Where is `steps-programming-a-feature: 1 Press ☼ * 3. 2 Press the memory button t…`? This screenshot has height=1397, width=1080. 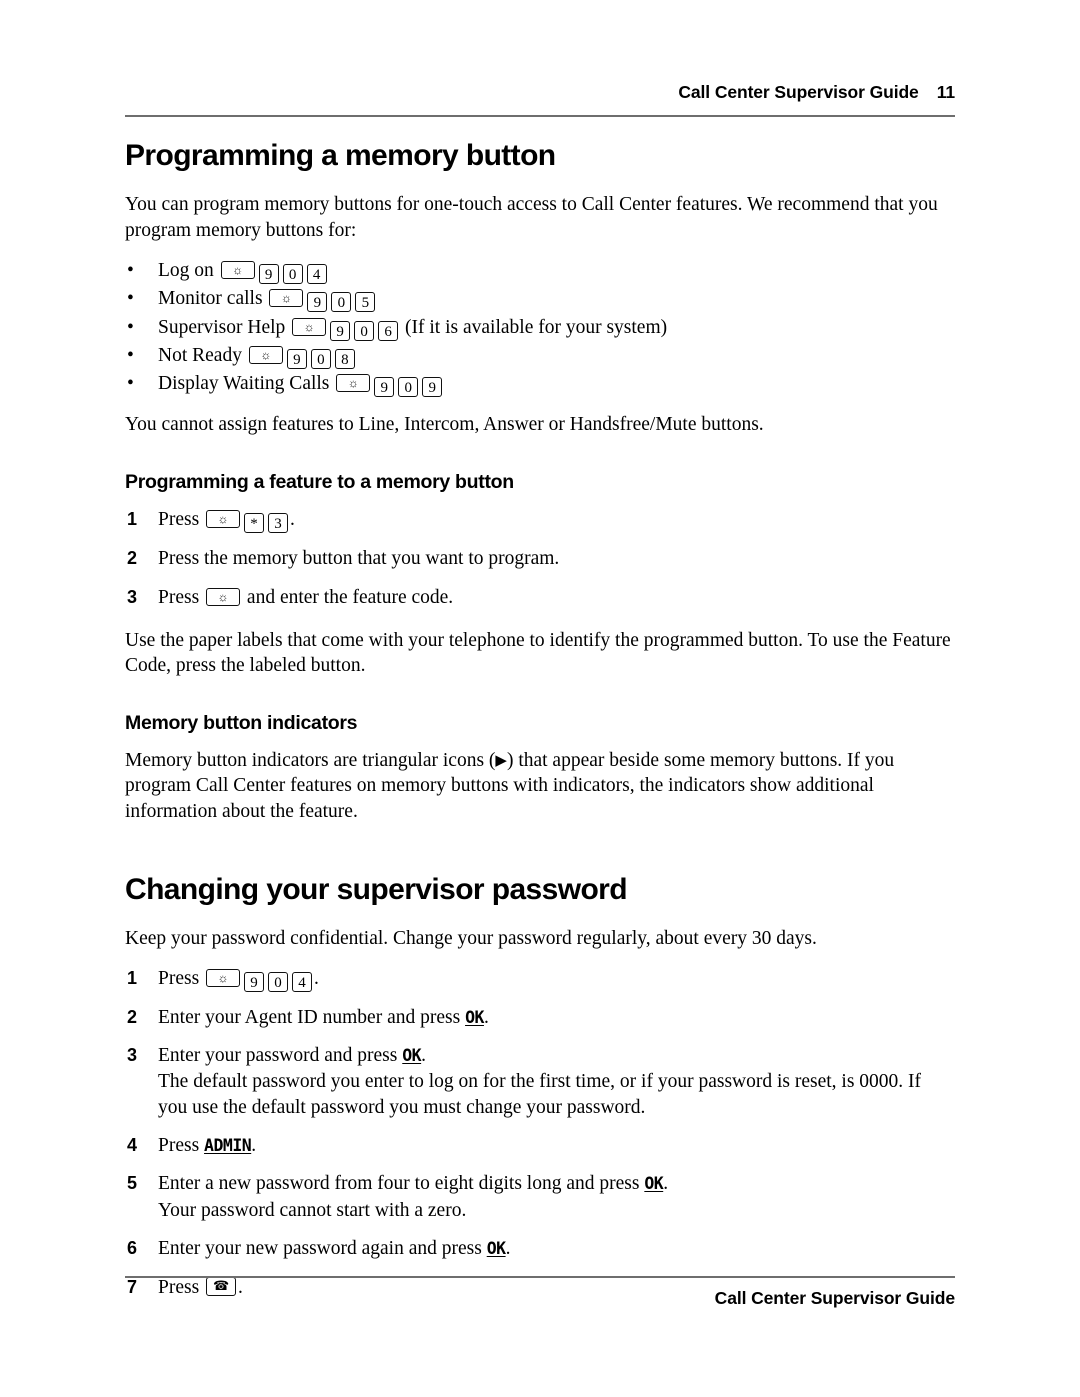 steps-programming-a-feature: 1 Press ☼ * 3. 2 Press the memory button t… is located at coordinates (540, 558).